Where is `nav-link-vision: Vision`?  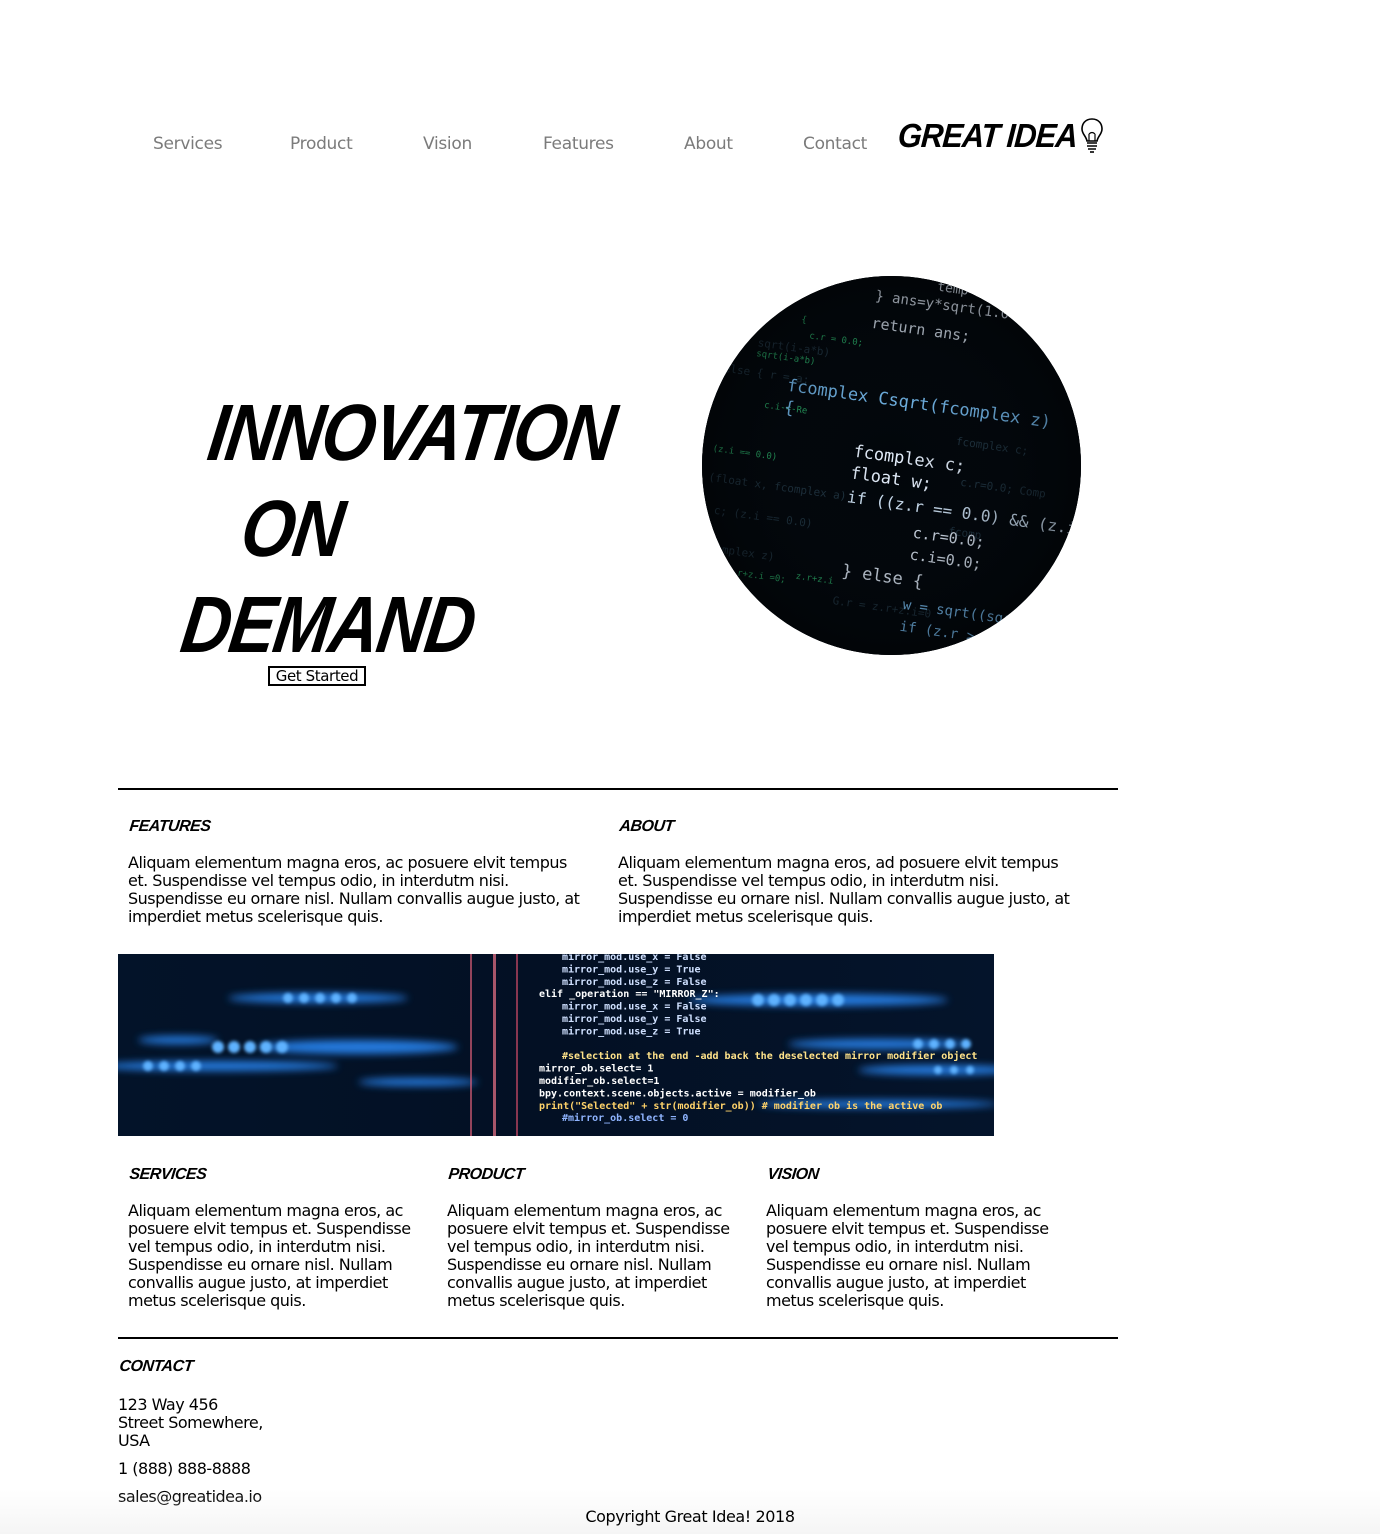 nav-link-vision: Vision is located at coordinates (447, 144).